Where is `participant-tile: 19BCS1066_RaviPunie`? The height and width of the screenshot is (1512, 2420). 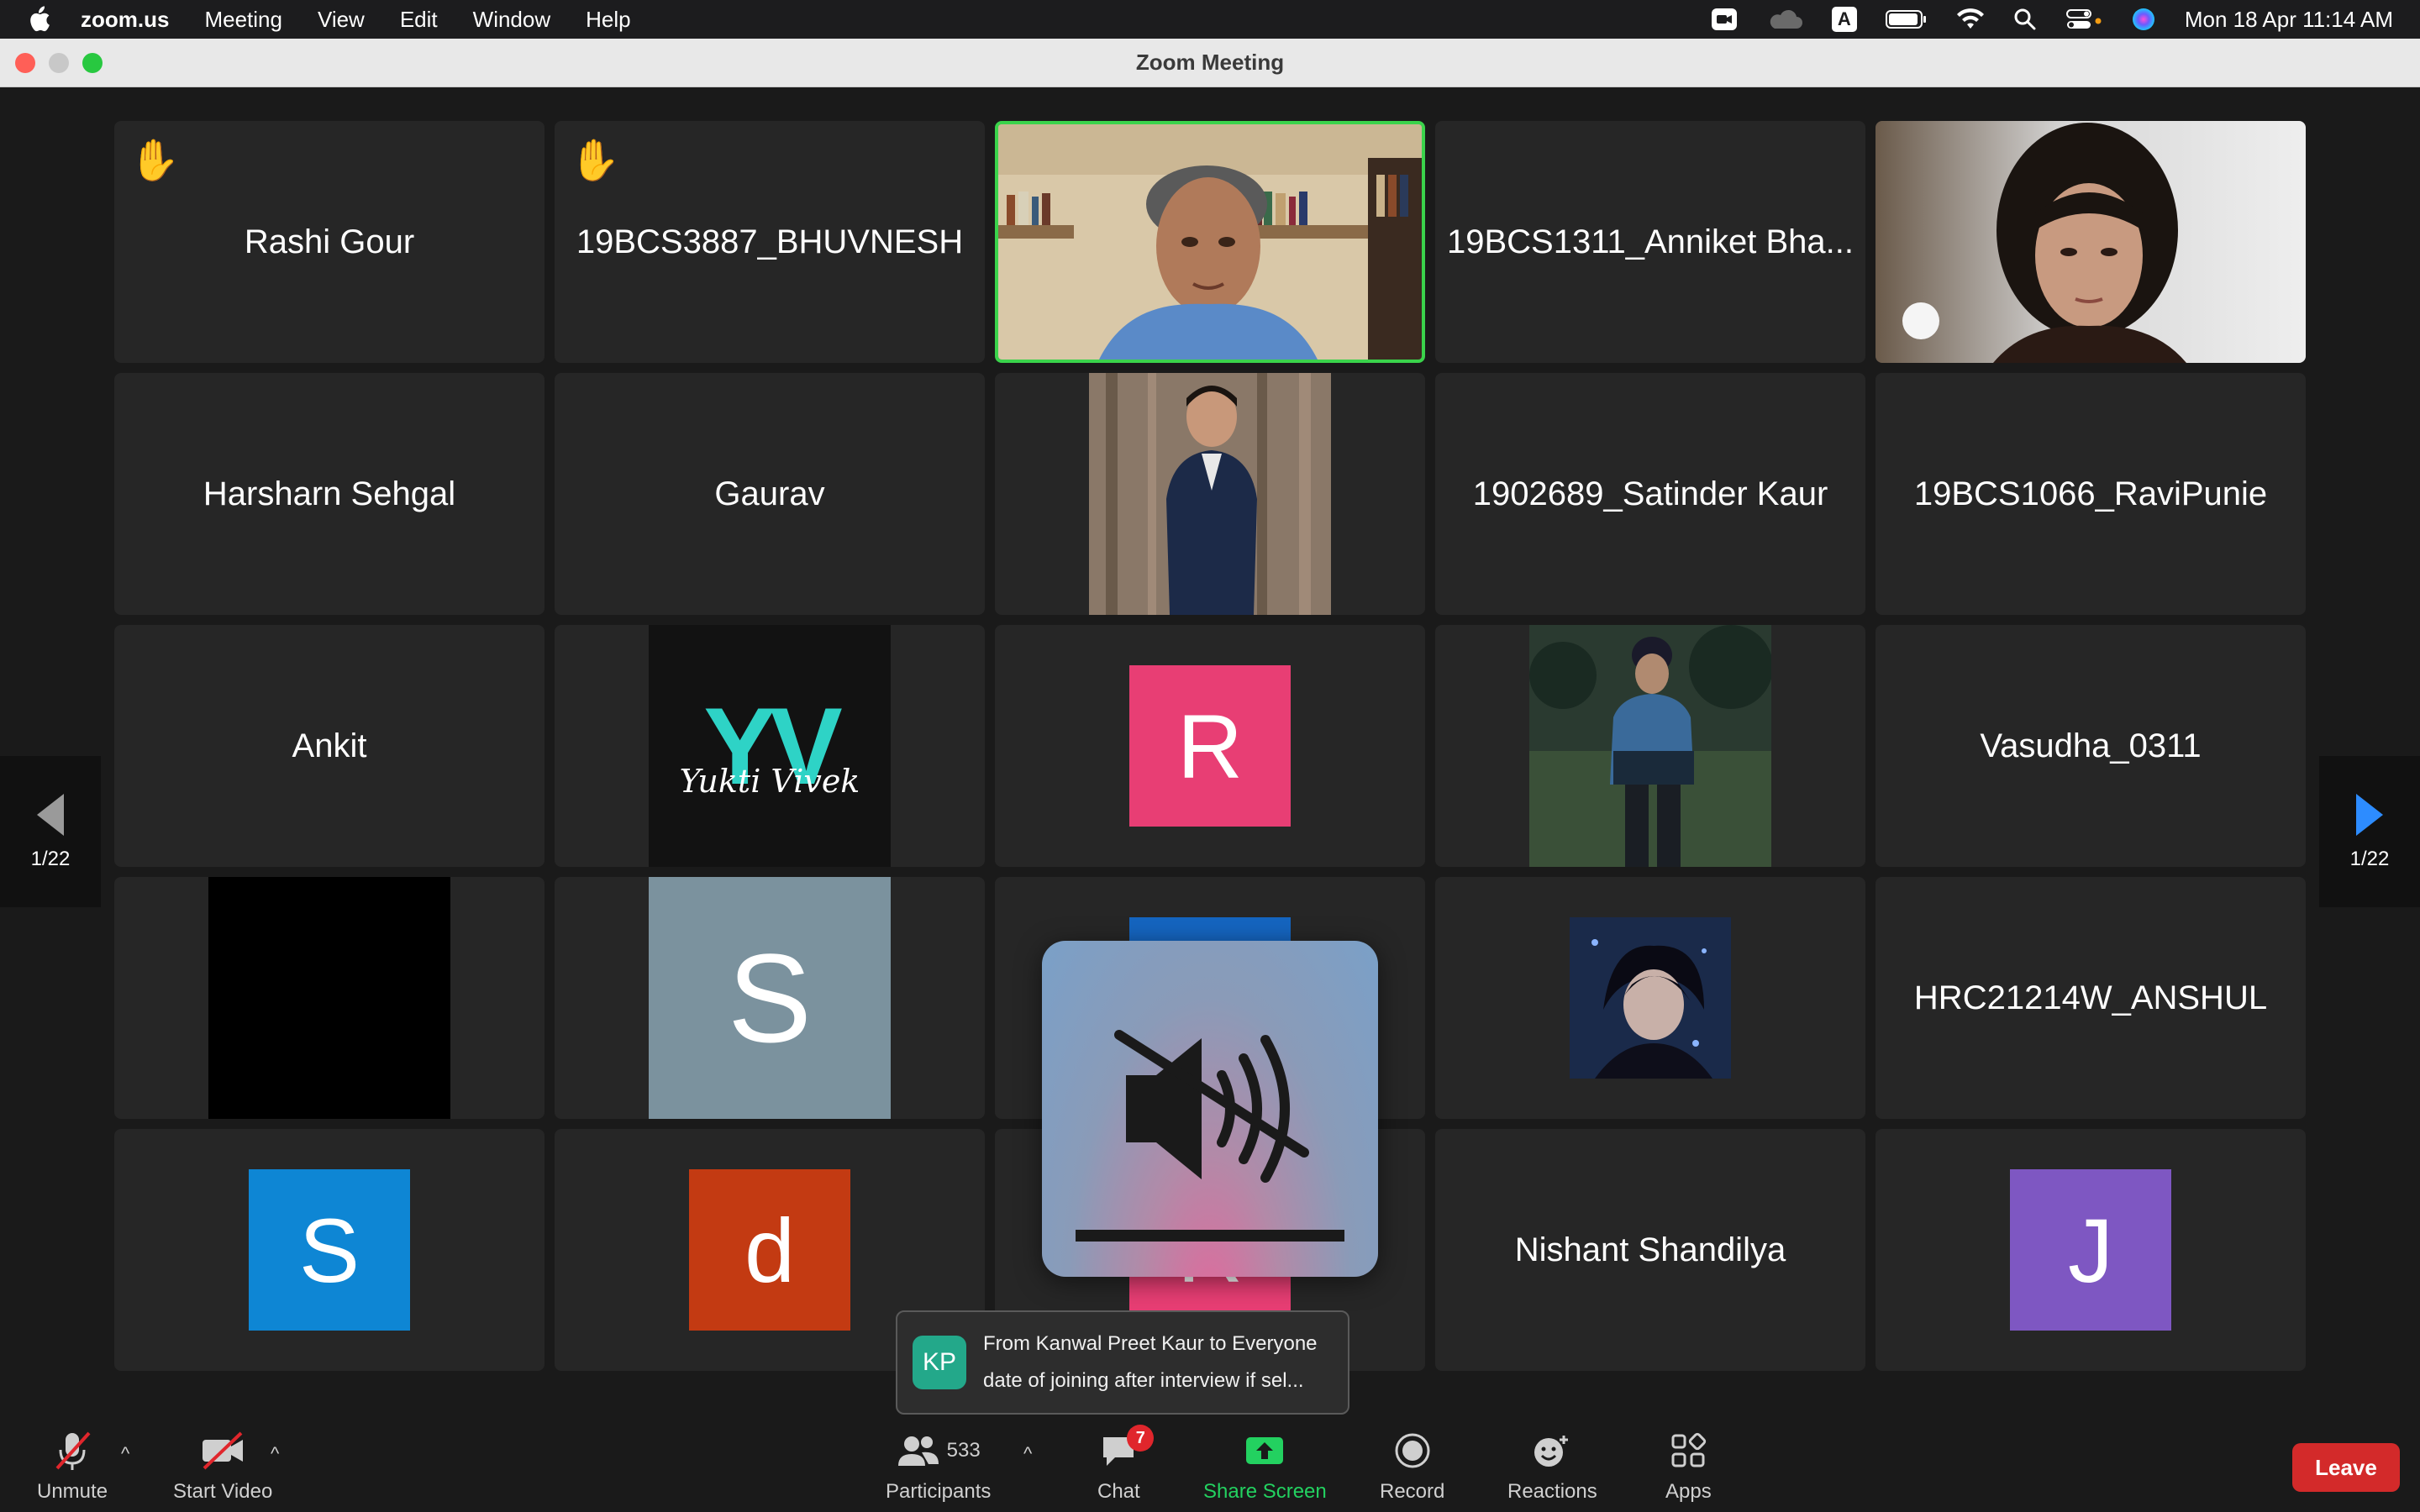 participant-tile: 19BCS1066_RaviPunie is located at coordinates (2091, 494).